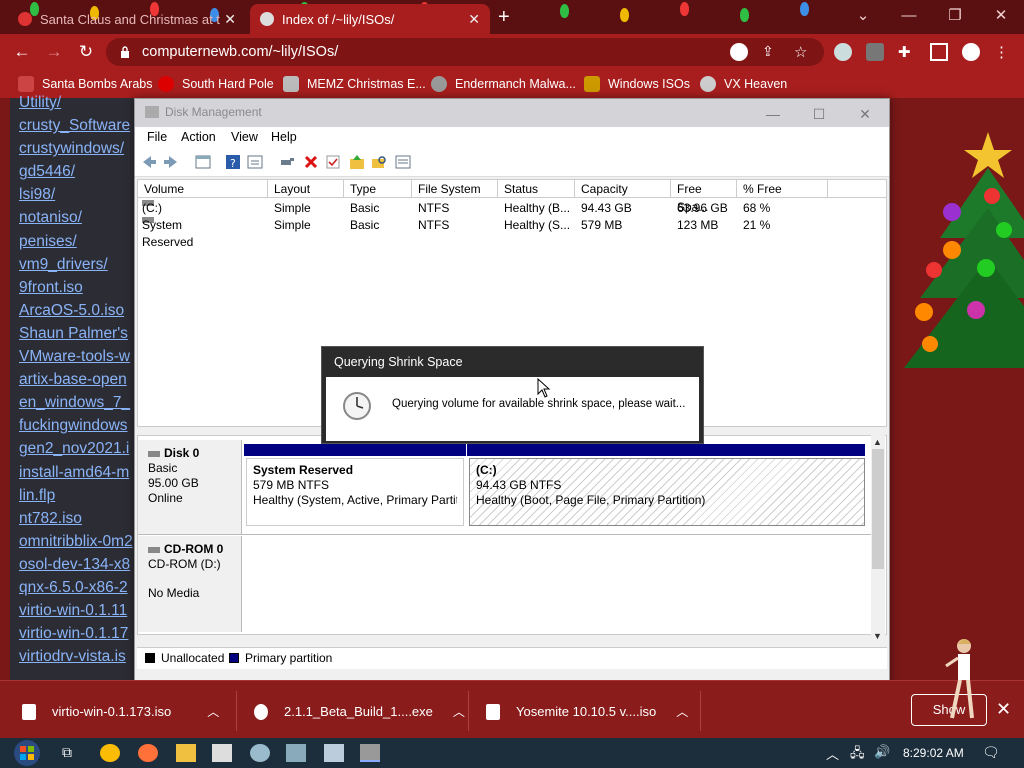 Image resolution: width=1024 pixels, height=768 pixels. What do you see at coordinates (333, 162) in the screenshot?
I see `check-icon` at bounding box center [333, 162].